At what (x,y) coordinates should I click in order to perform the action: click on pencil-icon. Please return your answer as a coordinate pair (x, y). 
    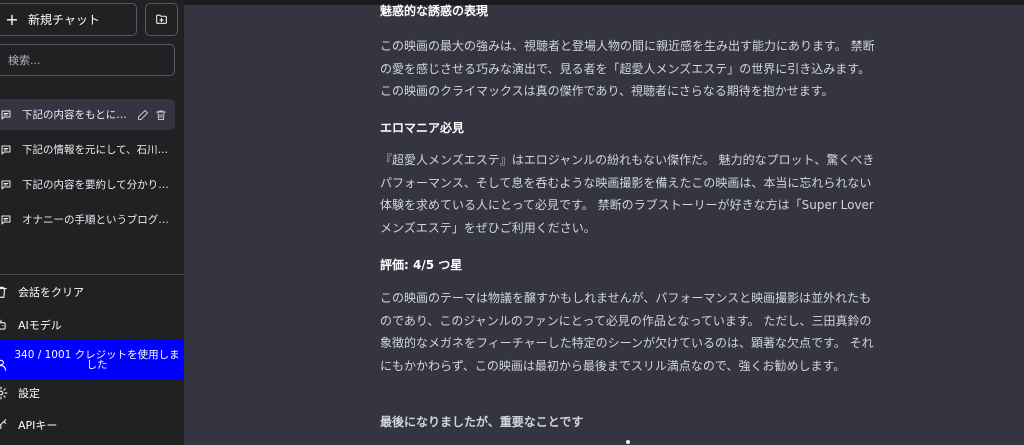
    Looking at the image, I should click on (143, 115).